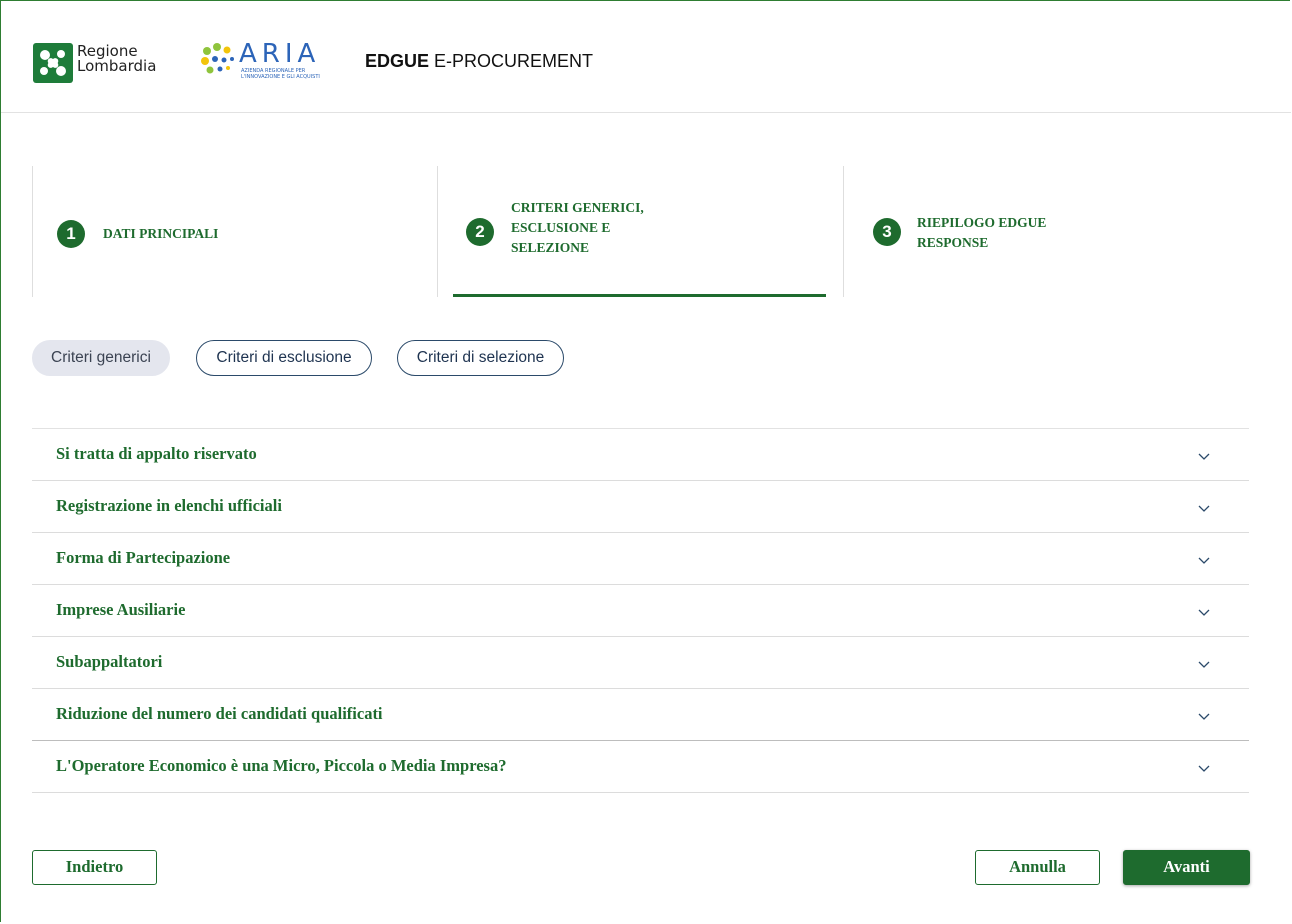 This screenshot has height=924, width=1292. I want to click on aria-logo-text: ARIA, so click(280, 54).